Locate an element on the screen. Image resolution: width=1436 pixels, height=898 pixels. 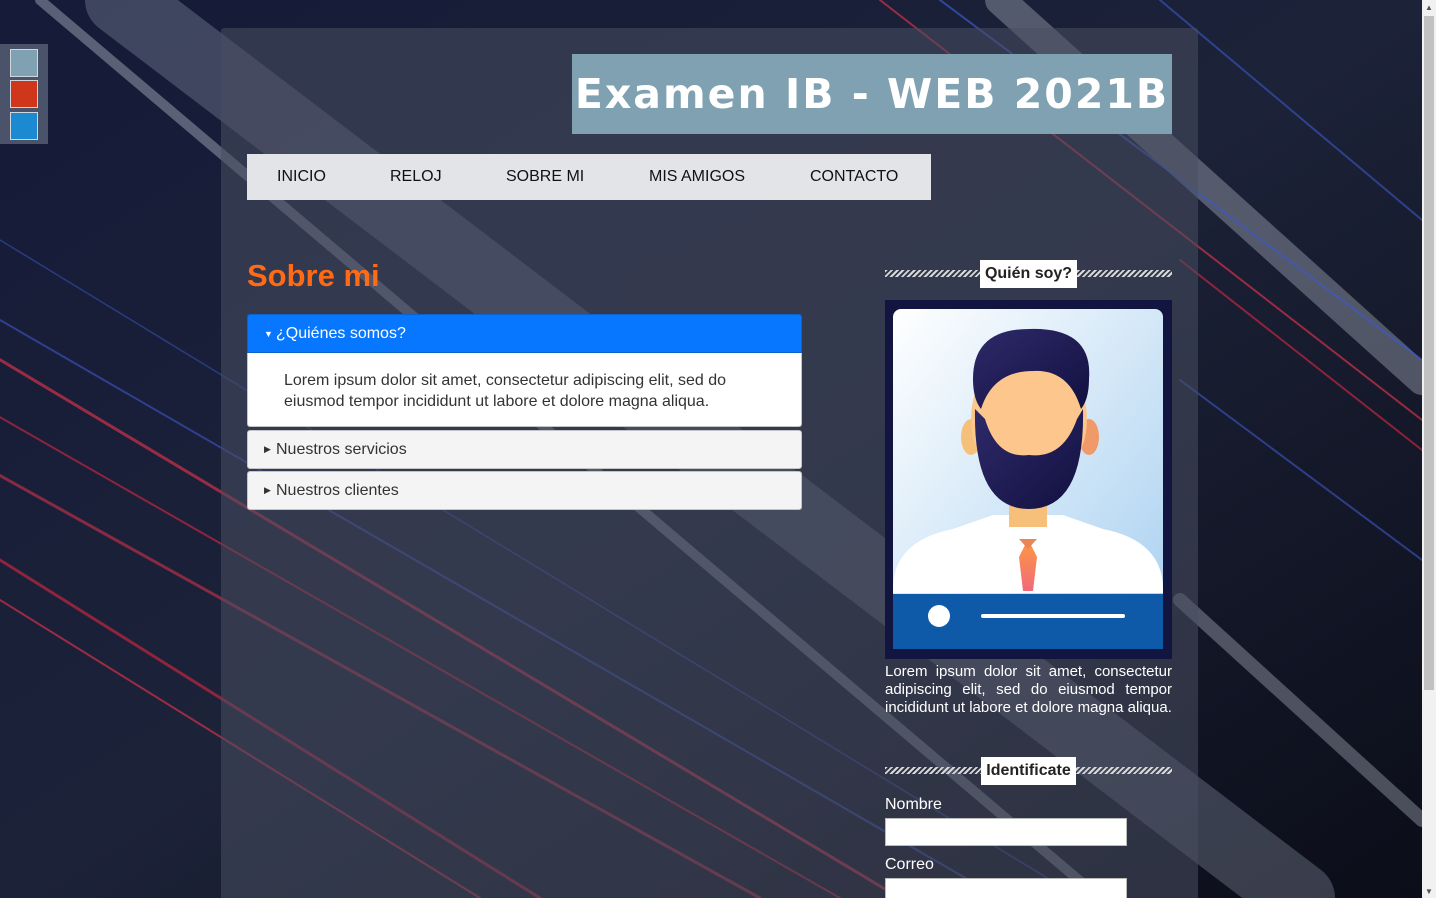
page-scrollbar: ▲ ▼ is located at coordinates (1429, 449).